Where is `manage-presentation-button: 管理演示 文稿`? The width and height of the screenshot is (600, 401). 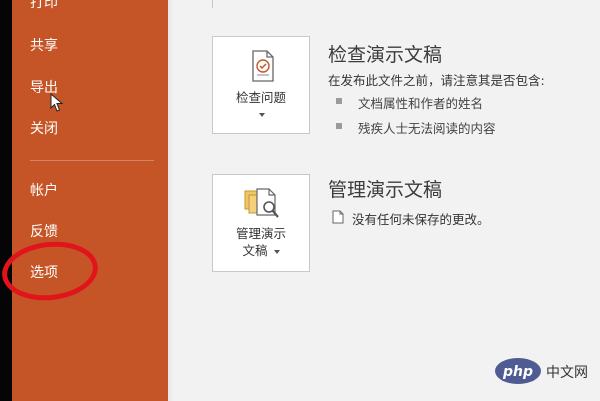
manage-presentation-button: 管理演示 文稿 is located at coordinates (261, 223).